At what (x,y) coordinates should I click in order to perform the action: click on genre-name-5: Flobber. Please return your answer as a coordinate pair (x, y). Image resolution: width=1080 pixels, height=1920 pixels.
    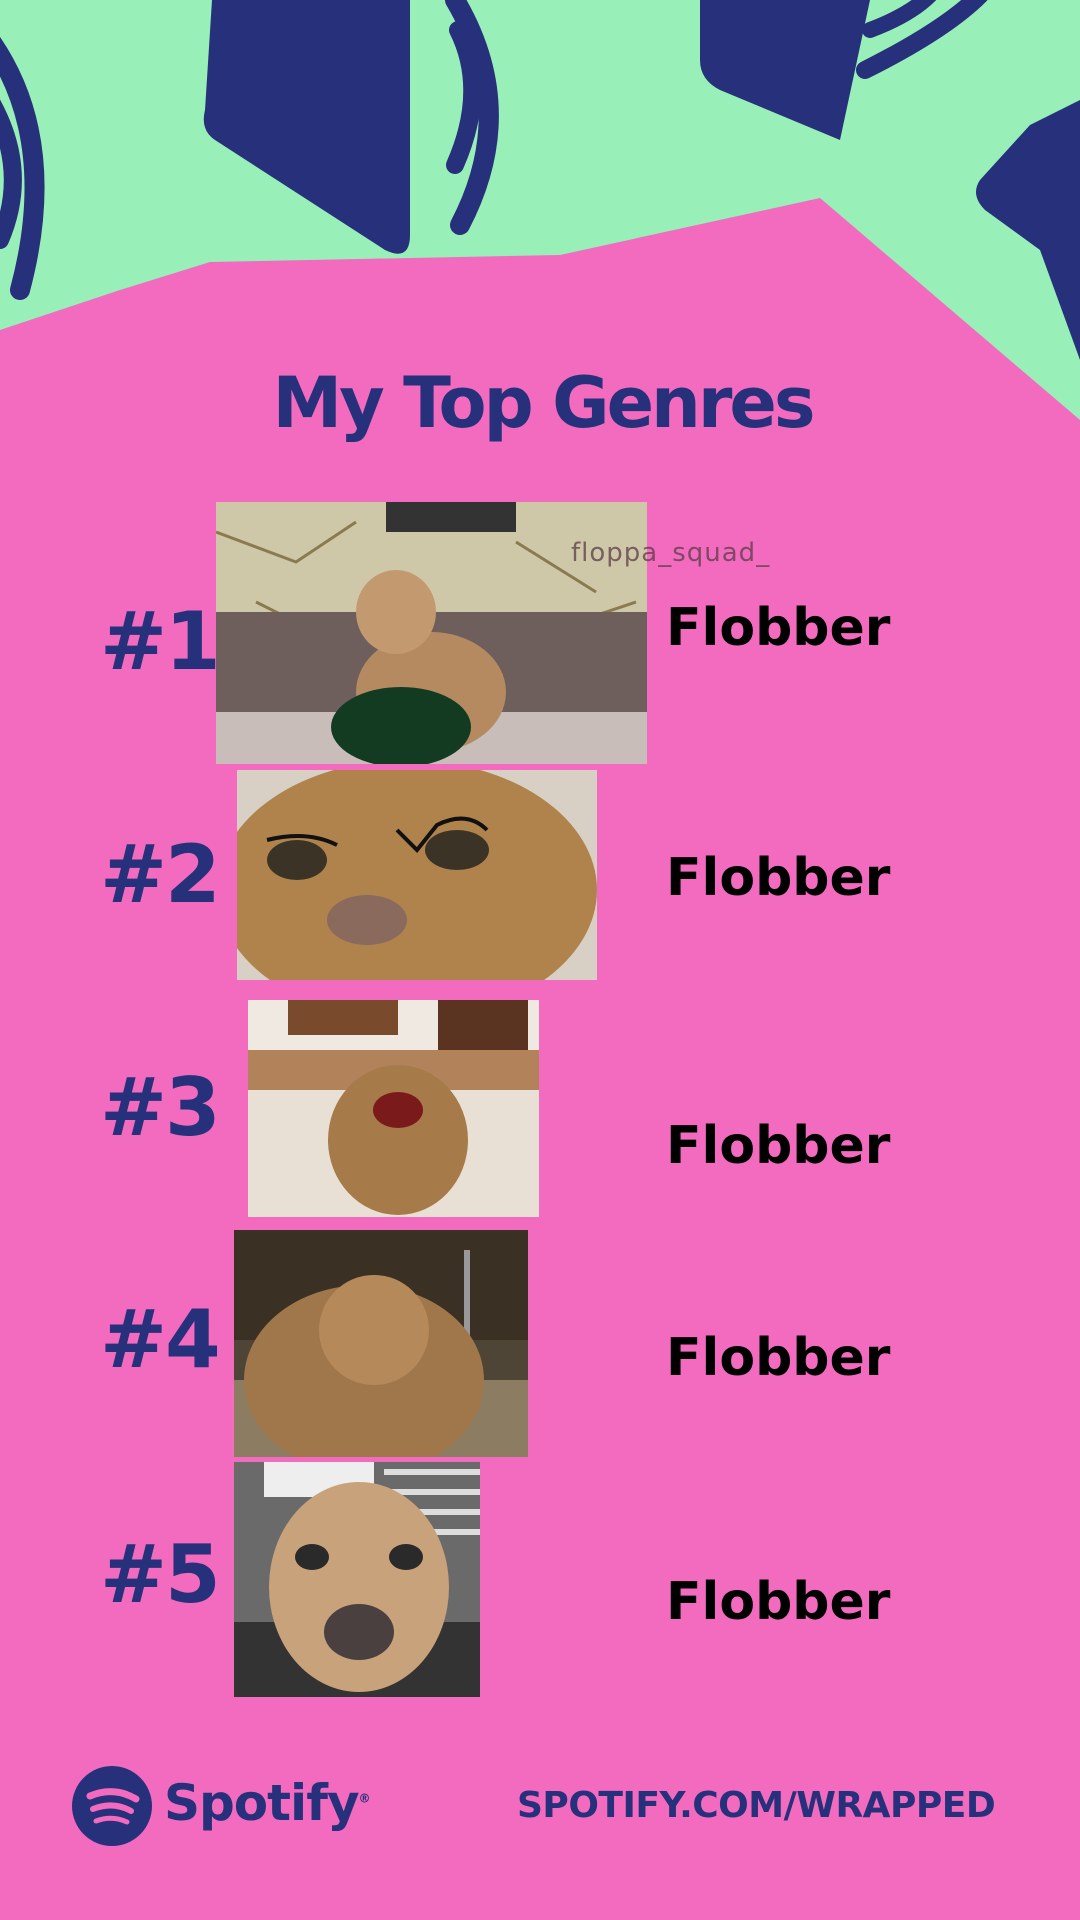
    Looking at the image, I should click on (778, 1602).